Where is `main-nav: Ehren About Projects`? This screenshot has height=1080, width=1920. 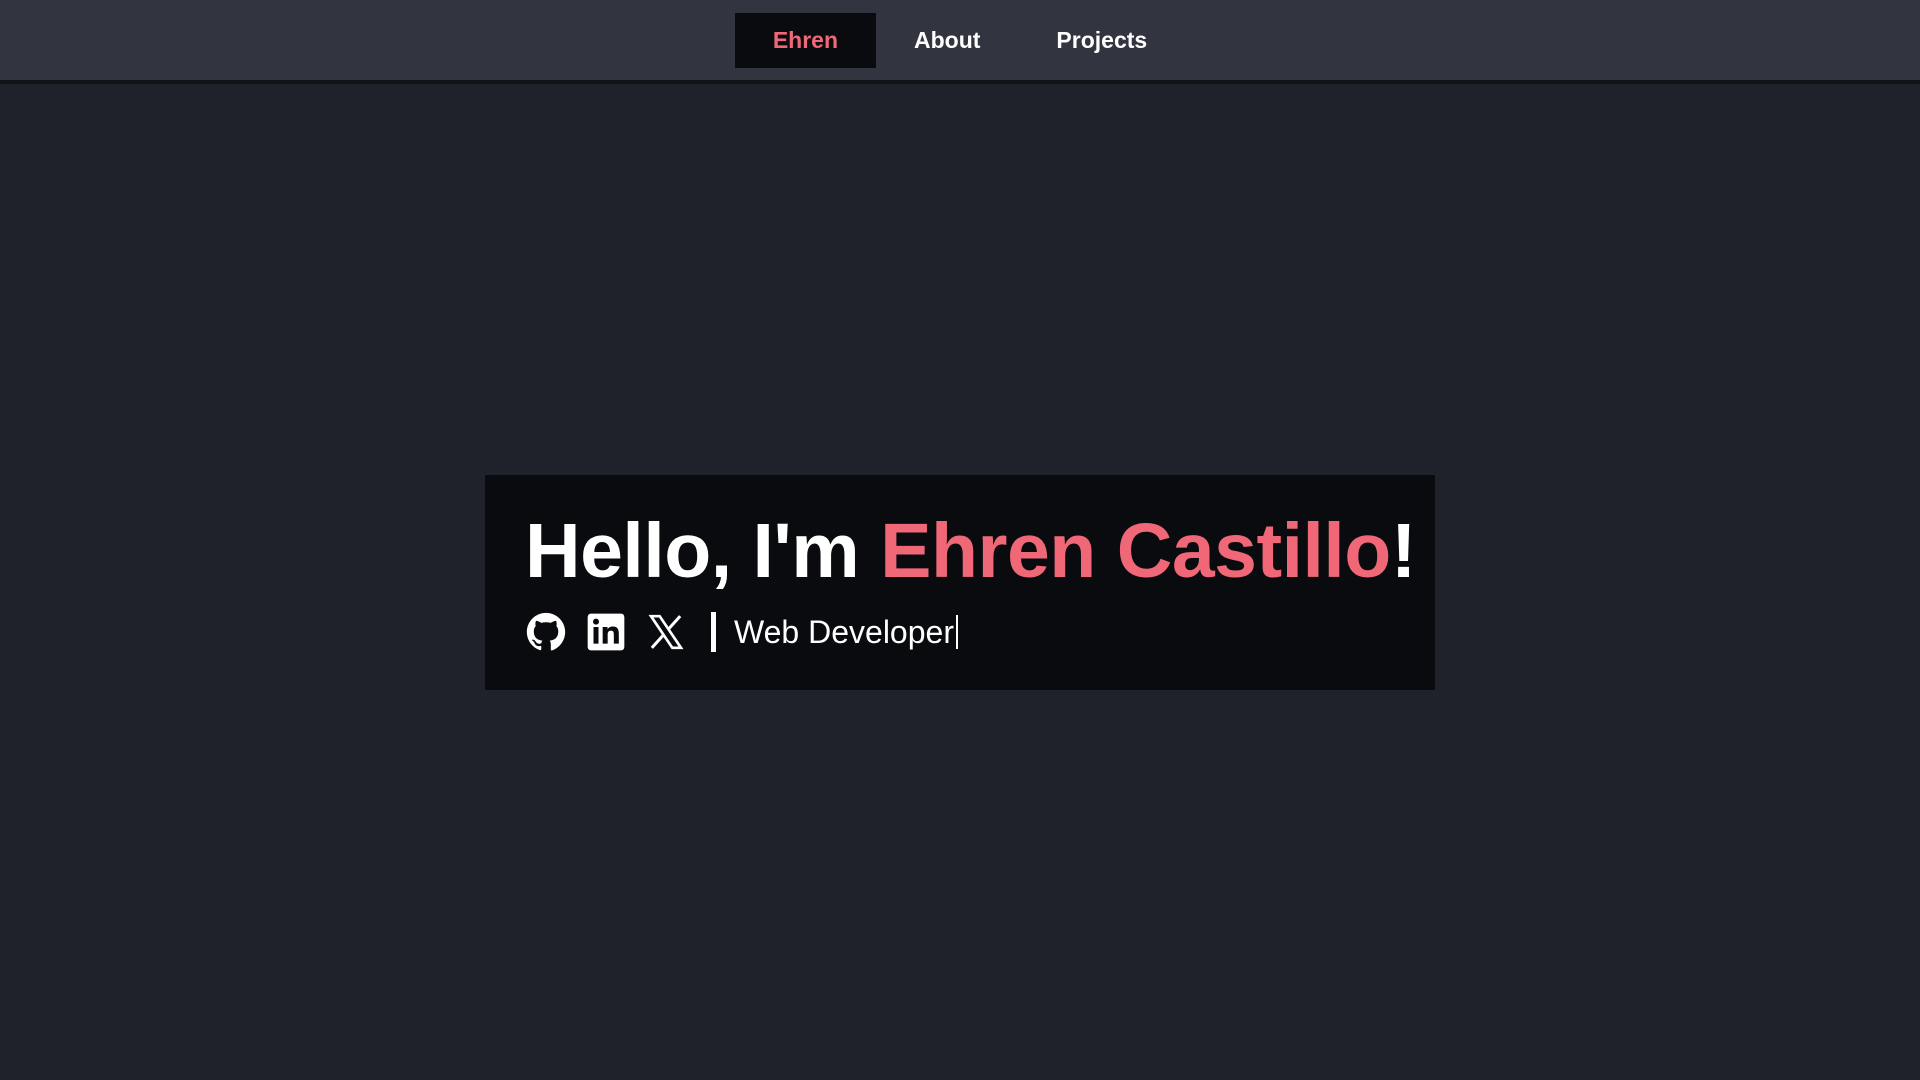 main-nav: Ehren About Projects is located at coordinates (959, 40).